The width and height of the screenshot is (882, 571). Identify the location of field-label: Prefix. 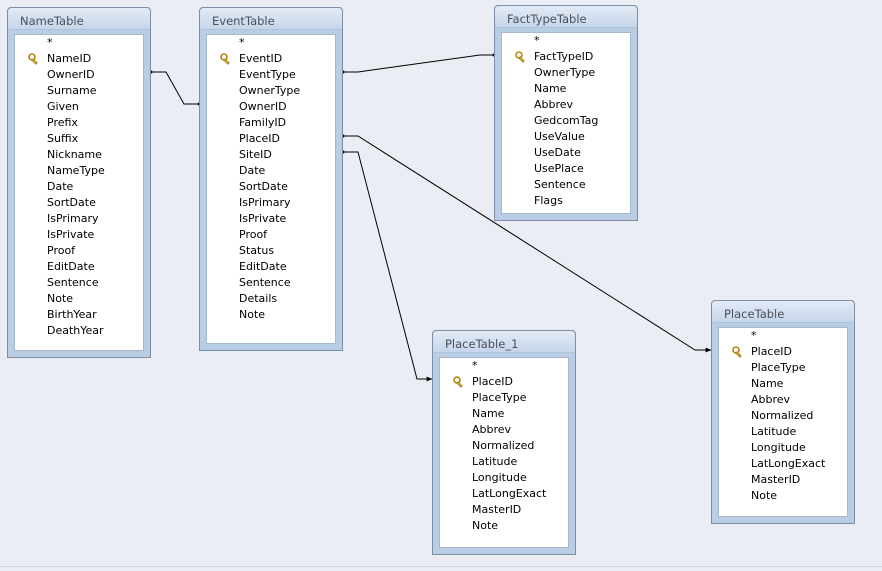
(62, 122).